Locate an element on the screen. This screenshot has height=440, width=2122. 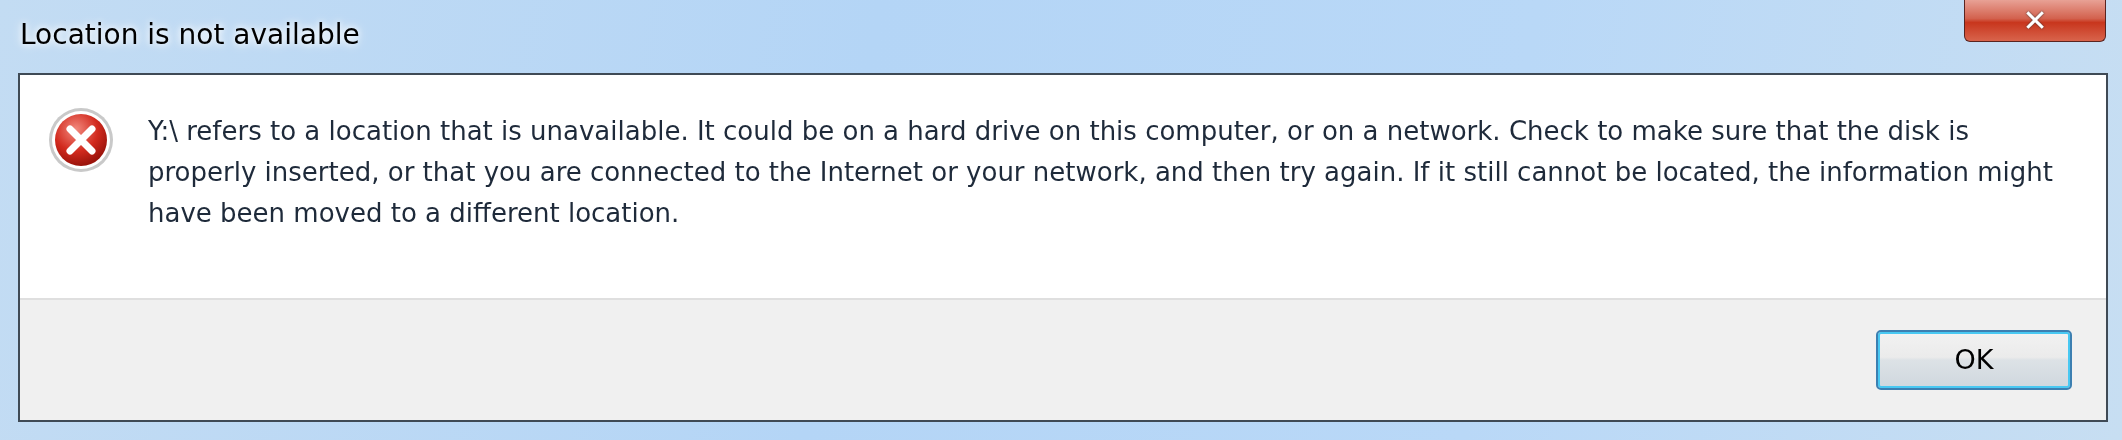
error-icon is located at coordinates (81, 140).